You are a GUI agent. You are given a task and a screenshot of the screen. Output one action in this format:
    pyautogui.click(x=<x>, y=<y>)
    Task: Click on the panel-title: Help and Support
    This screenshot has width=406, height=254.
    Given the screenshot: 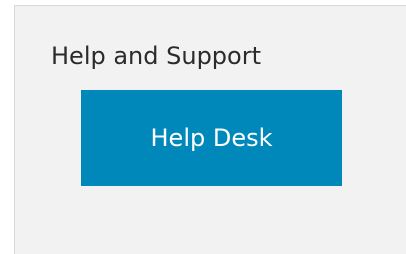 What is the action you would take?
    pyautogui.click(x=156, y=56)
    